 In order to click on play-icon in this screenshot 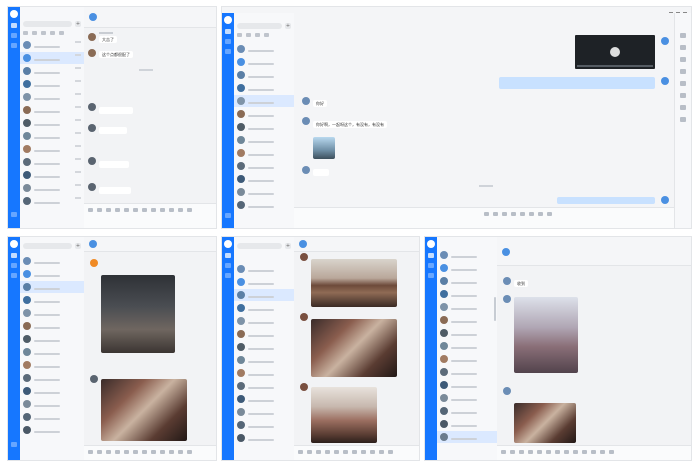, I will do `click(615, 52)`.